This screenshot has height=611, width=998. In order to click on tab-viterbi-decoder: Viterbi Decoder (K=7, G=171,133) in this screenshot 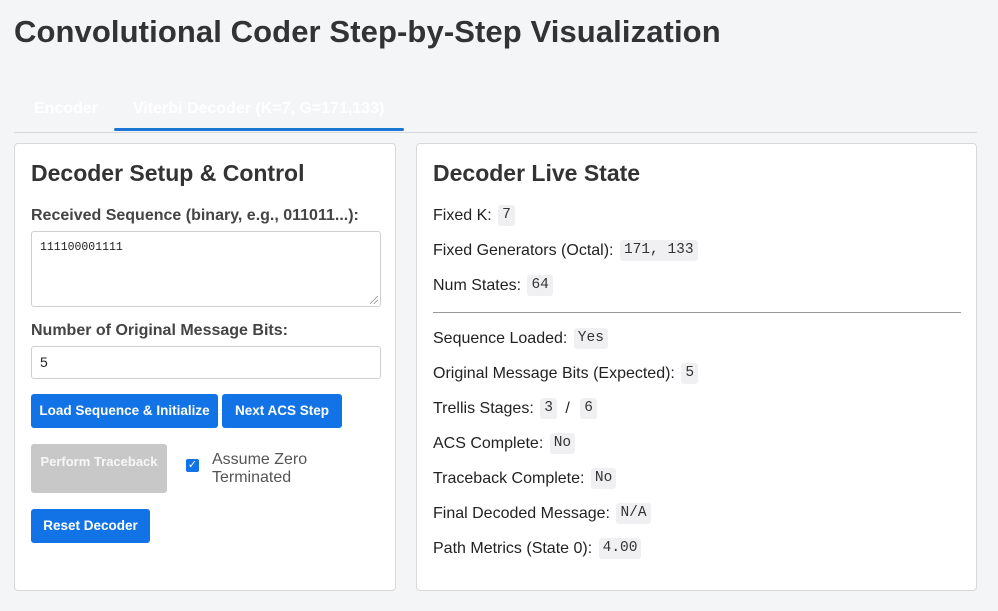, I will do `click(259, 109)`.